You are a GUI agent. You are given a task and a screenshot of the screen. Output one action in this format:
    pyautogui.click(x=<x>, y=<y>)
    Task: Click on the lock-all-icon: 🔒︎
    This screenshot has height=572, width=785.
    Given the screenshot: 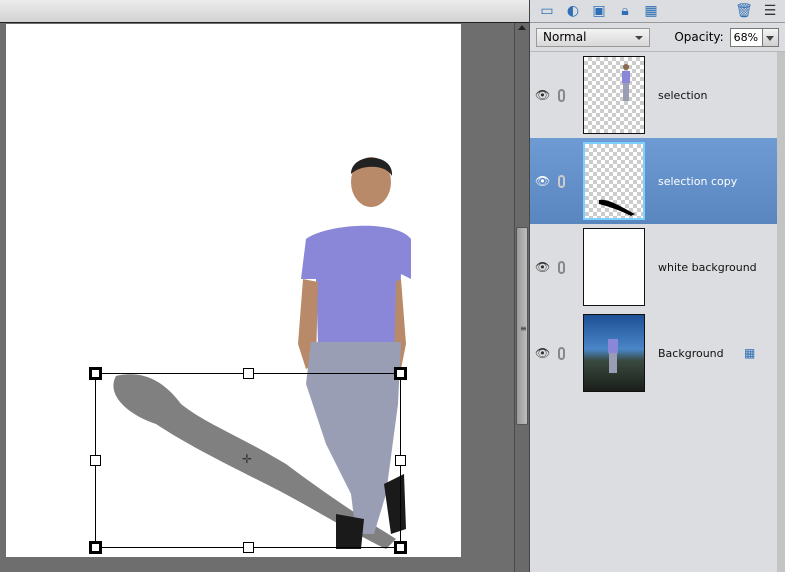 What is the action you would take?
    pyautogui.click(x=625, y=11)
    